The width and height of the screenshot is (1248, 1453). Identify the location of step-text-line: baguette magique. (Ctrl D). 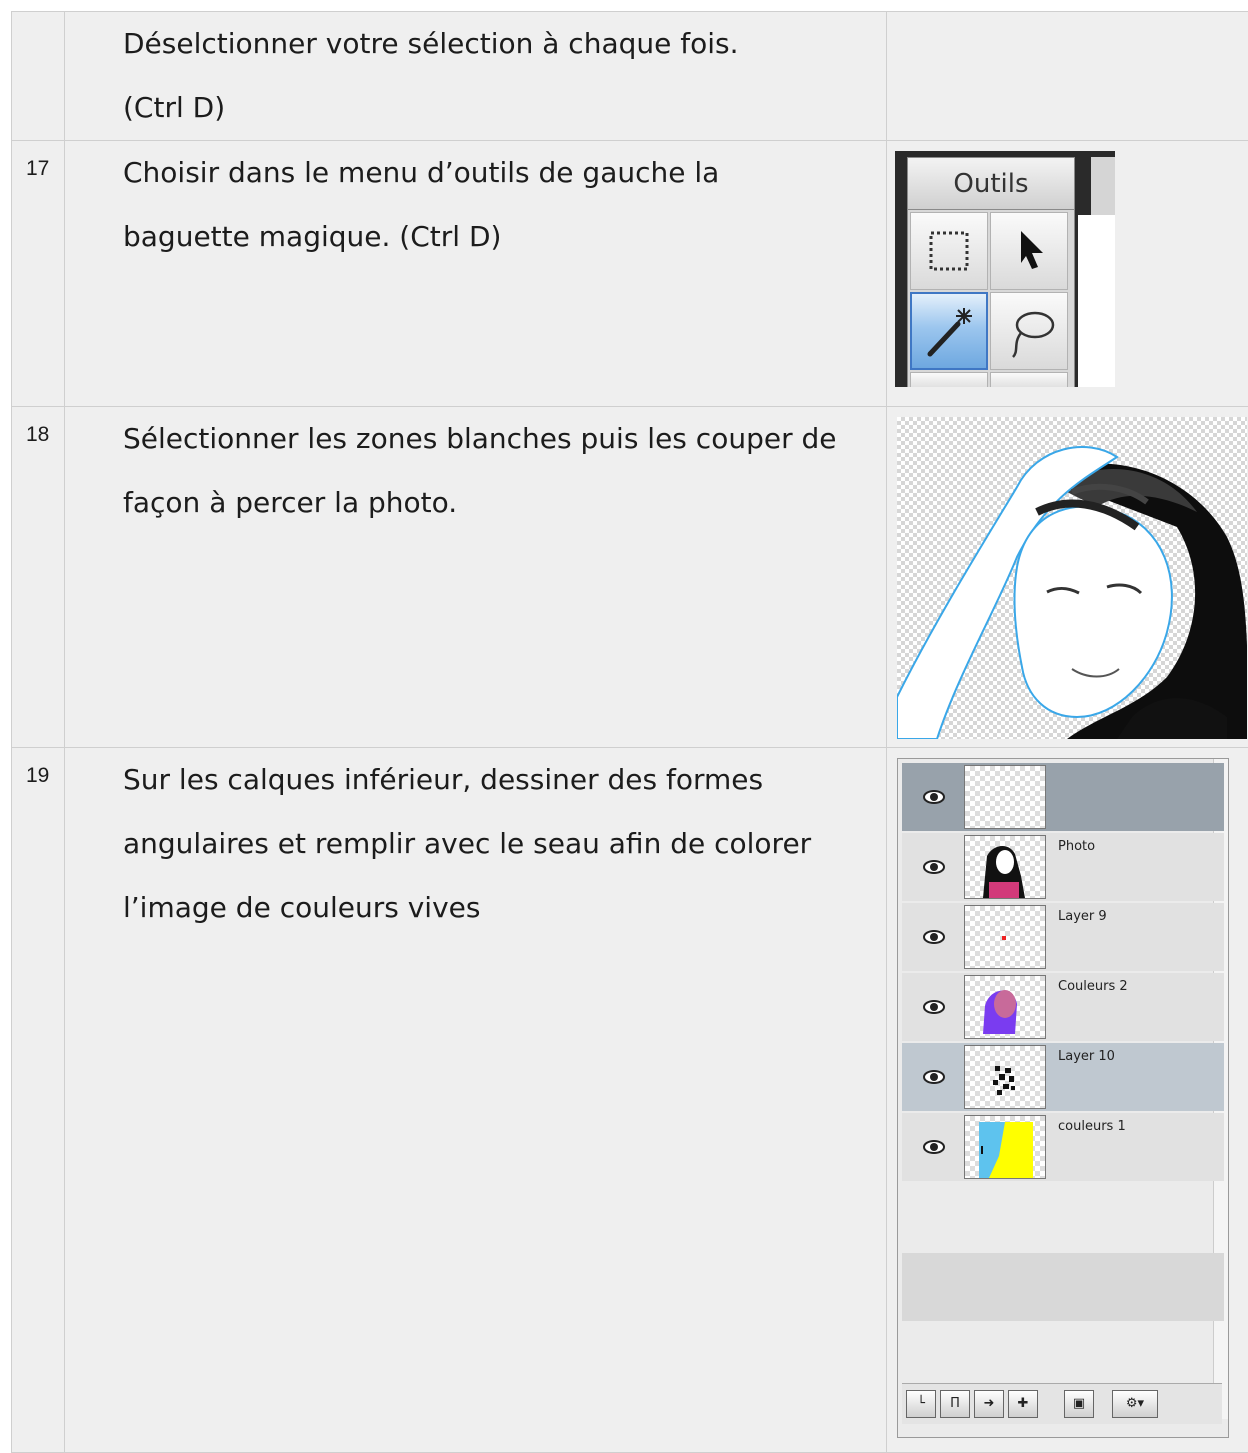
(496, 237).